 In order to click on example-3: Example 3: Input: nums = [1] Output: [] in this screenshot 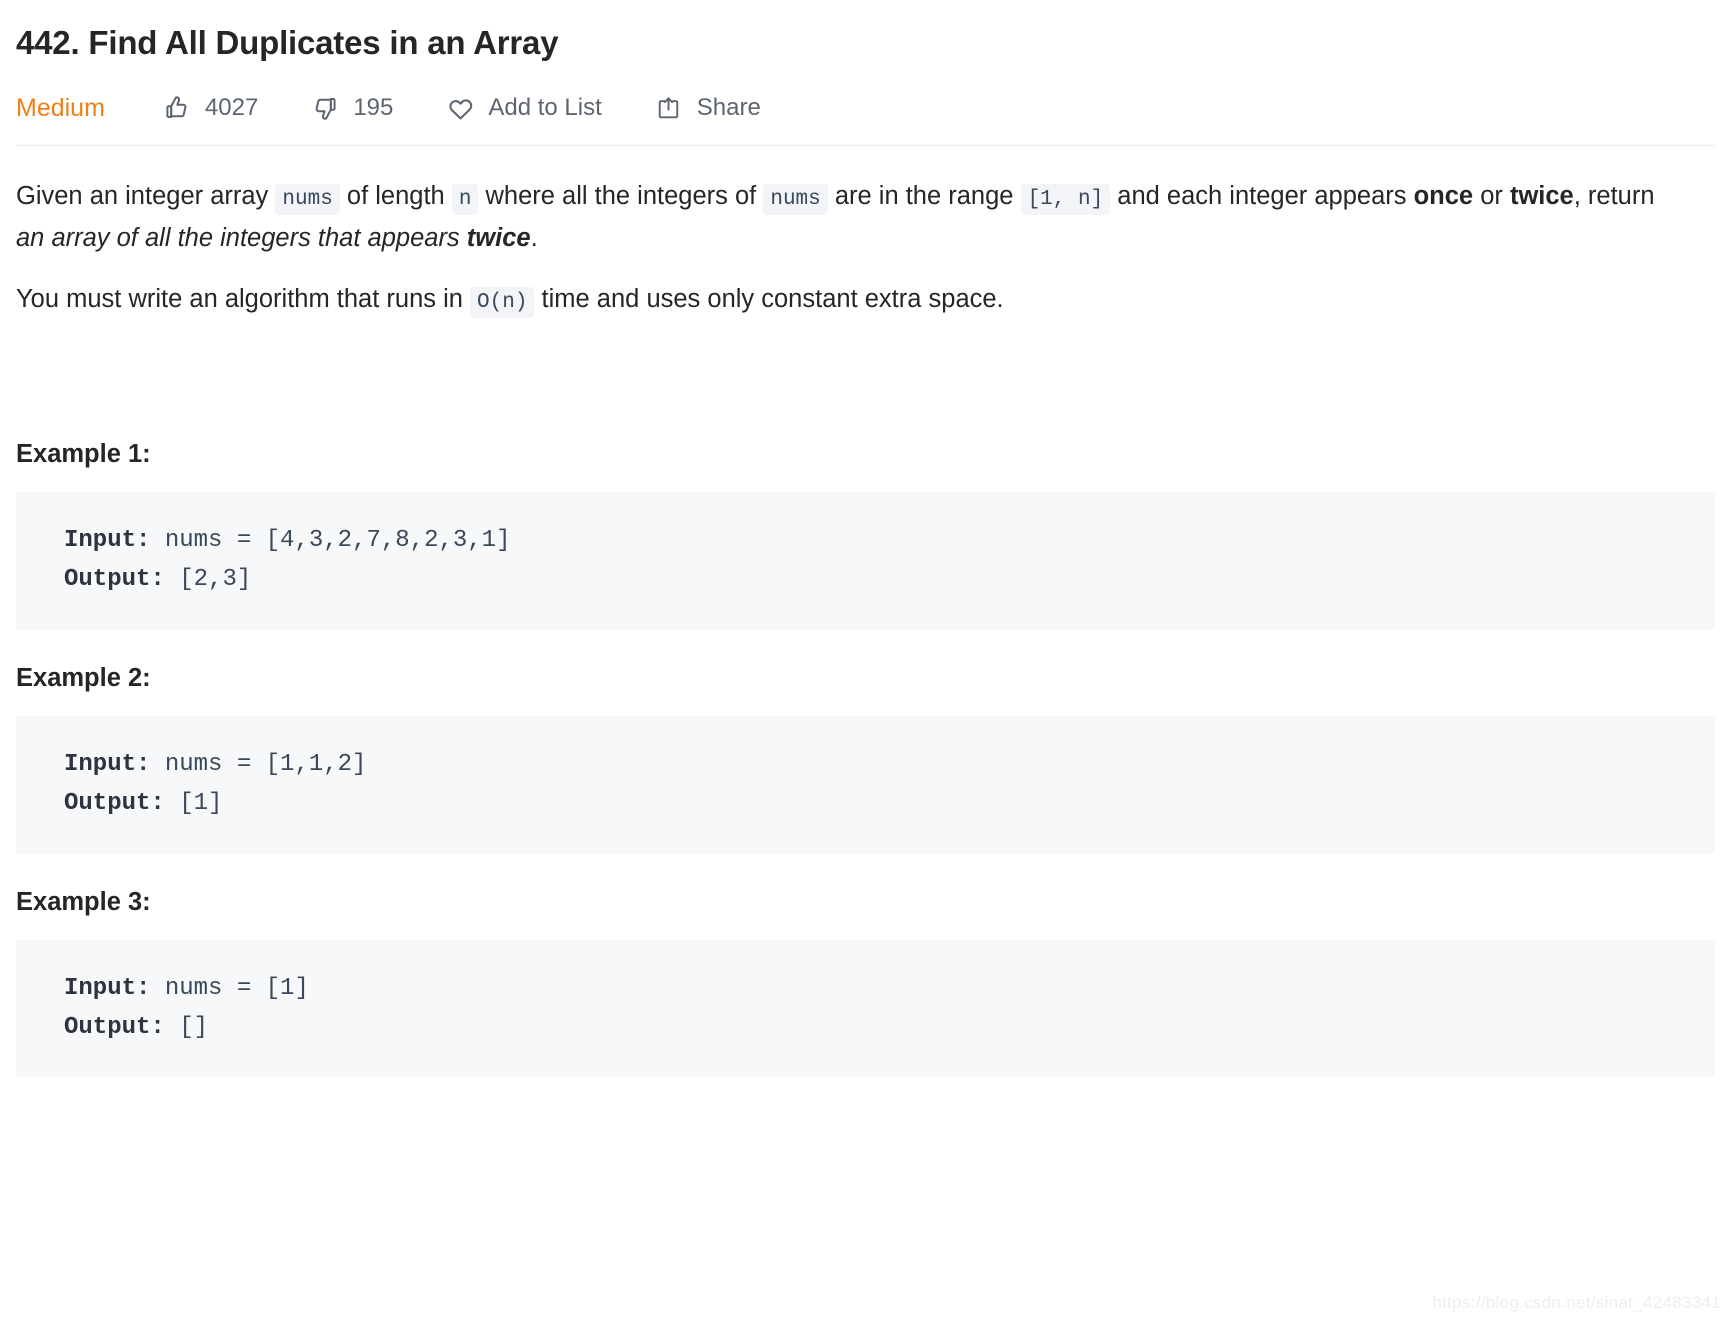, I will do `click(865, 983)`.